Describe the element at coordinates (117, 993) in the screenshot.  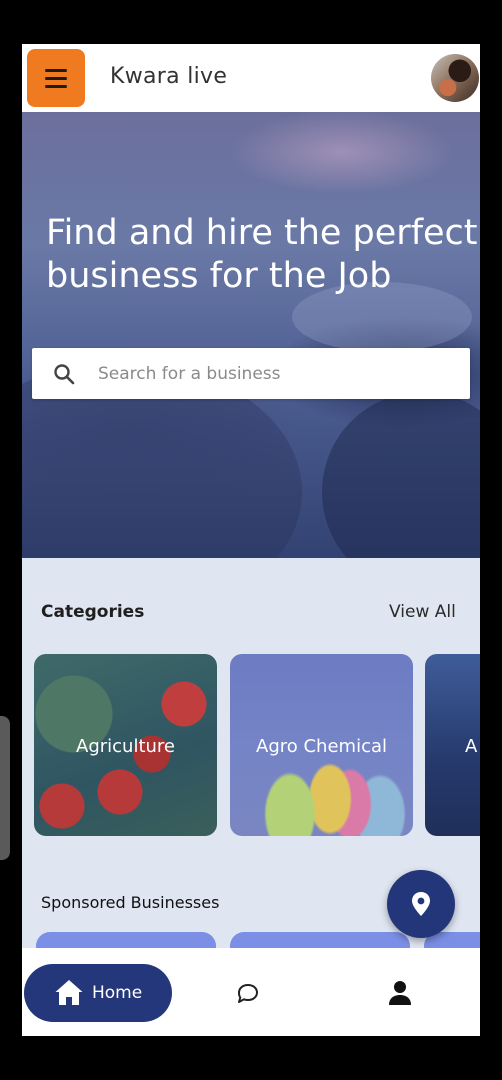
I see `nav-home-label: Home` at that location.